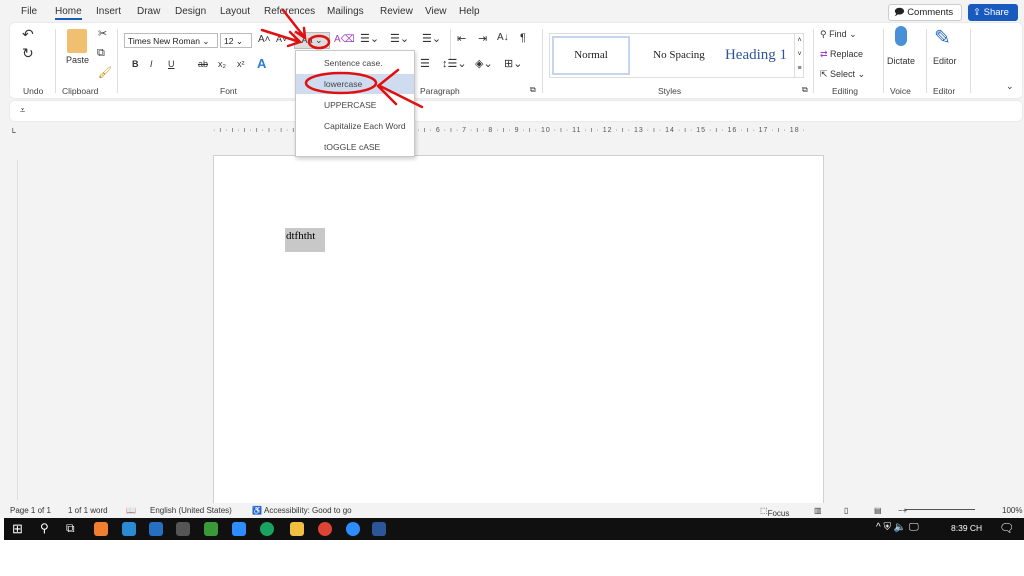  I want to click on language-status: English (United States), so click(191, 510).